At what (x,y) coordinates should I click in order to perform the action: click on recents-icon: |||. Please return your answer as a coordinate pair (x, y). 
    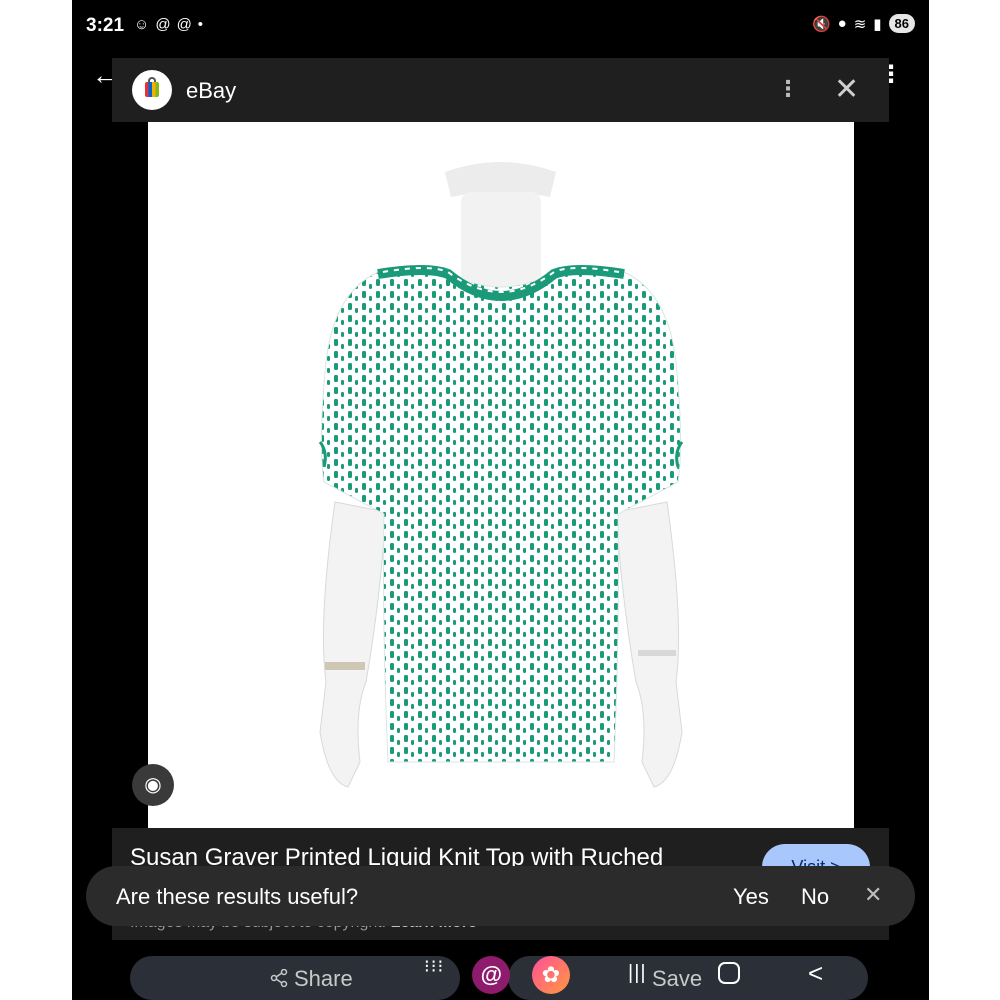
    Looking at the image, I should click on (637, 973).